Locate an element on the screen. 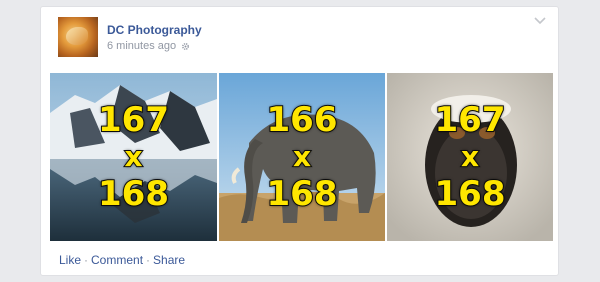 This screenshot has height=282, width=600. page-name-link: DC Photography is located at coordinates (154, 30).